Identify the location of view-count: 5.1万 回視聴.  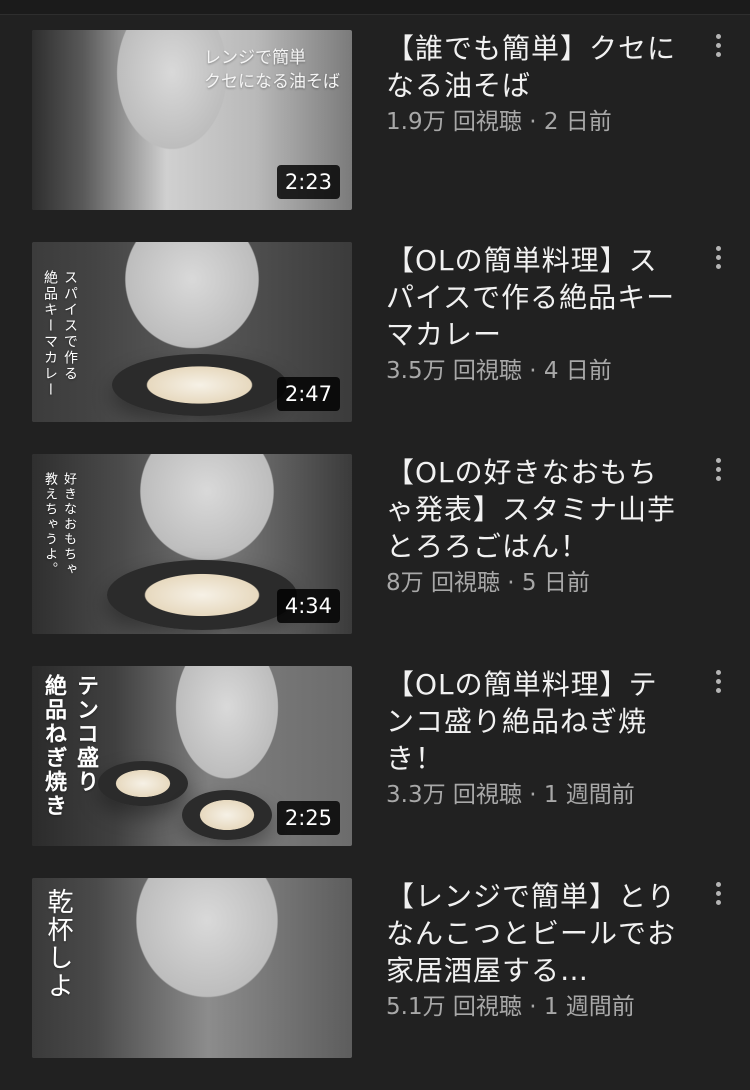
(454, 1007).